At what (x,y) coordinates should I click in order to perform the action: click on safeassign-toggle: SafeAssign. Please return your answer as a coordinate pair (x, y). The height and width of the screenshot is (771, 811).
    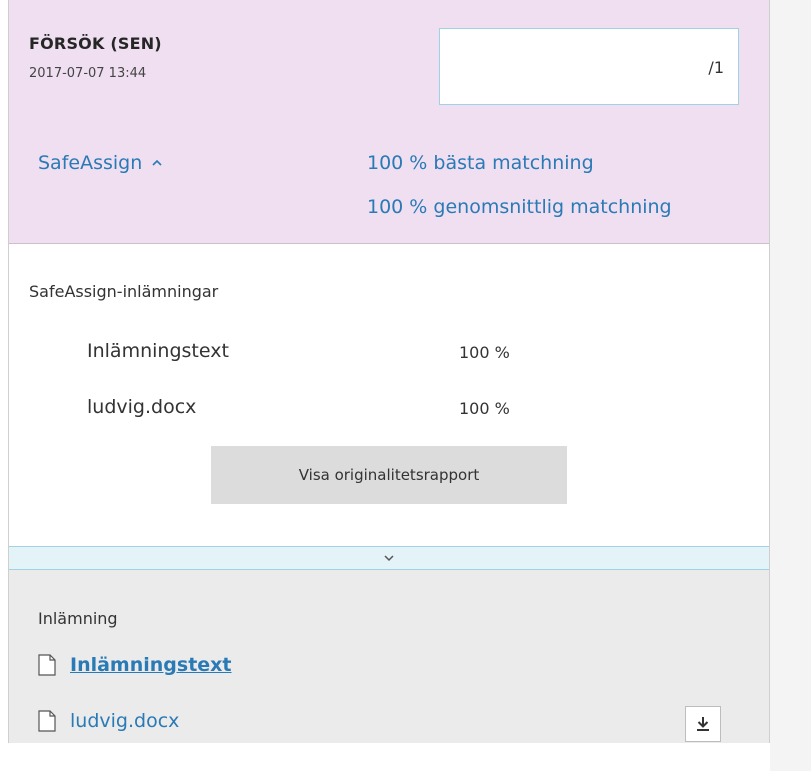
    Looking at the image, I should click on (101, 163).